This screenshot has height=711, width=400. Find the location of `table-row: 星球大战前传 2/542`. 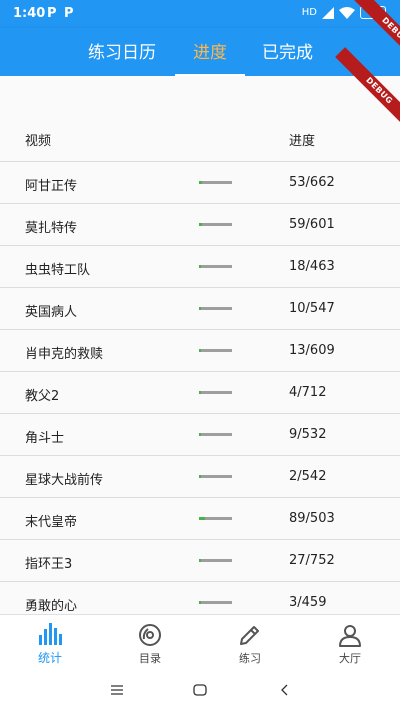

table-row: 星球大战前传 2/542 is located at coordinates (200, 477).